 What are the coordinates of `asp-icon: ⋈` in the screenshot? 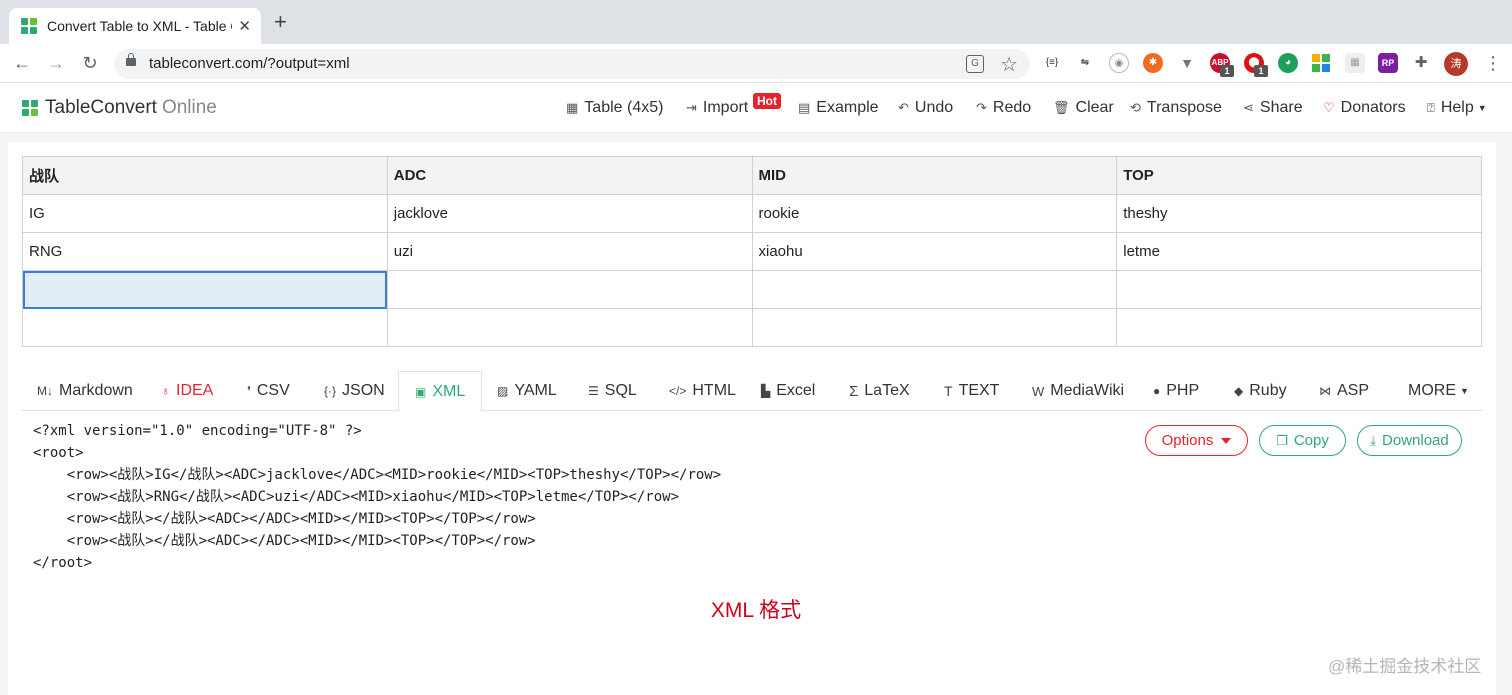 It's located at (1325, 391).